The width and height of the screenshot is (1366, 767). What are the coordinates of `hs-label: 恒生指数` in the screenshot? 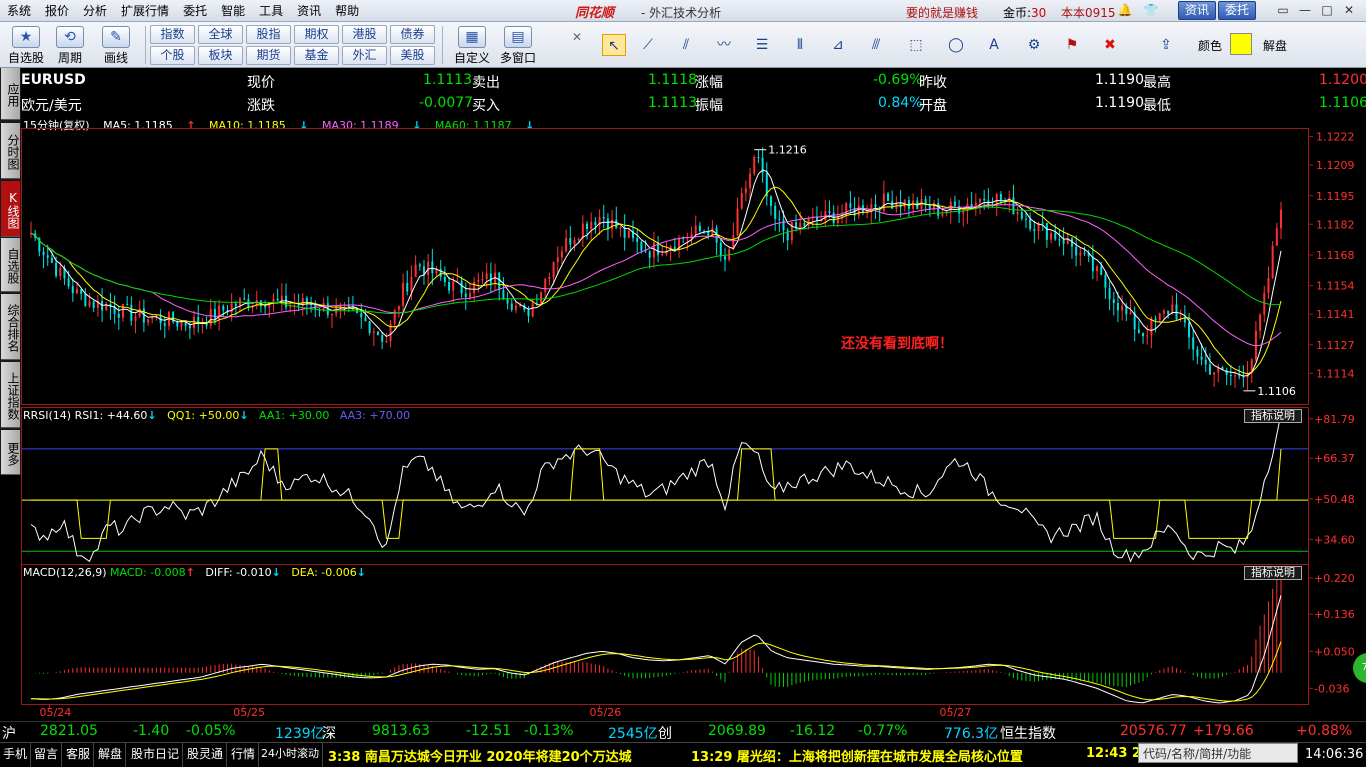 It's located at (1028, 733).